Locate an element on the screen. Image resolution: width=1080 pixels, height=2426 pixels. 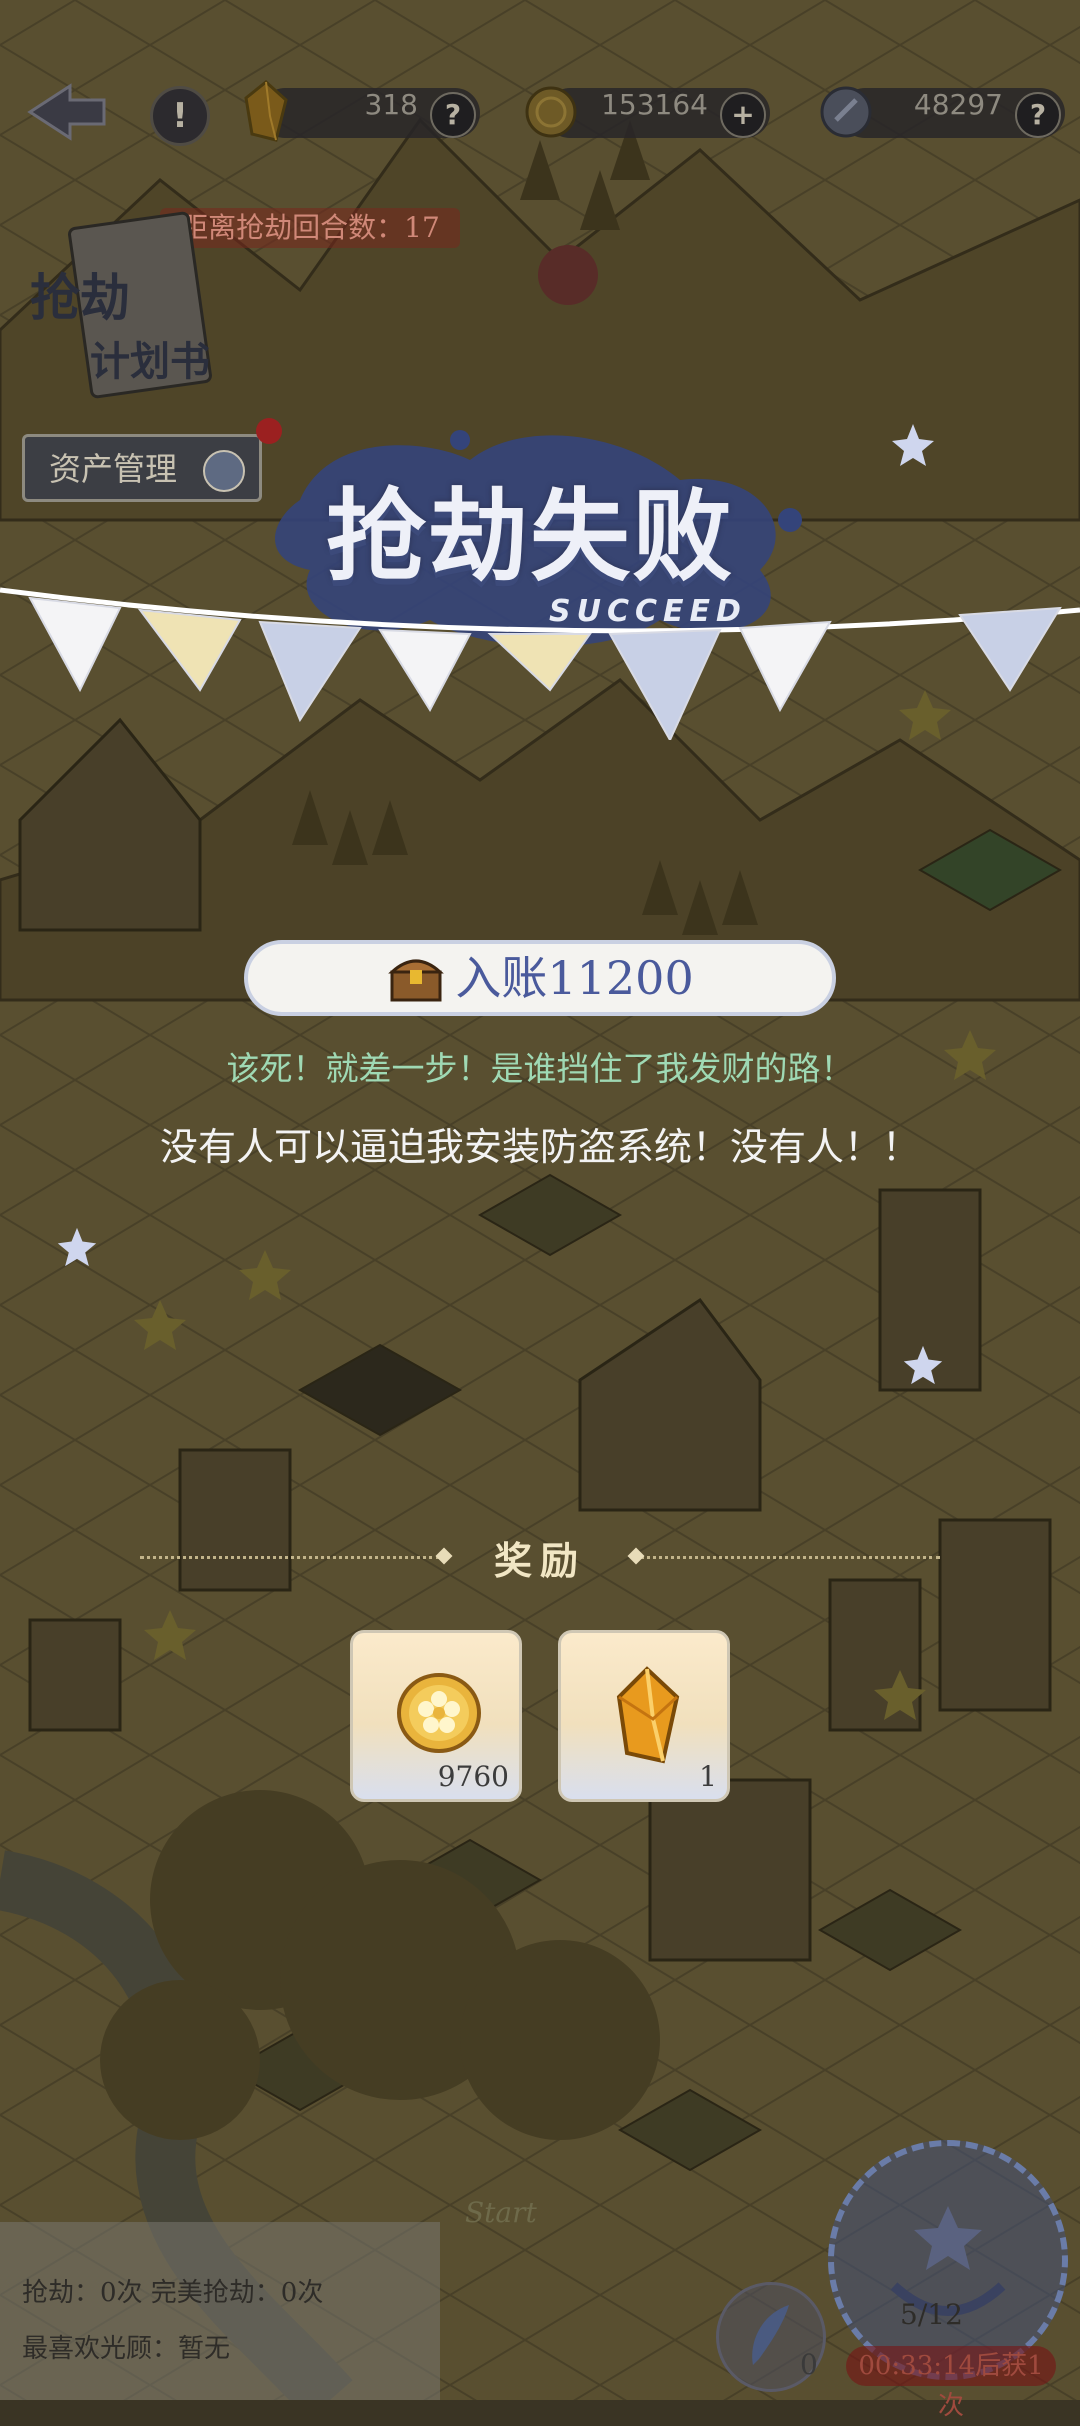
treasure-chest-icon is located at coordinates (416, 980).